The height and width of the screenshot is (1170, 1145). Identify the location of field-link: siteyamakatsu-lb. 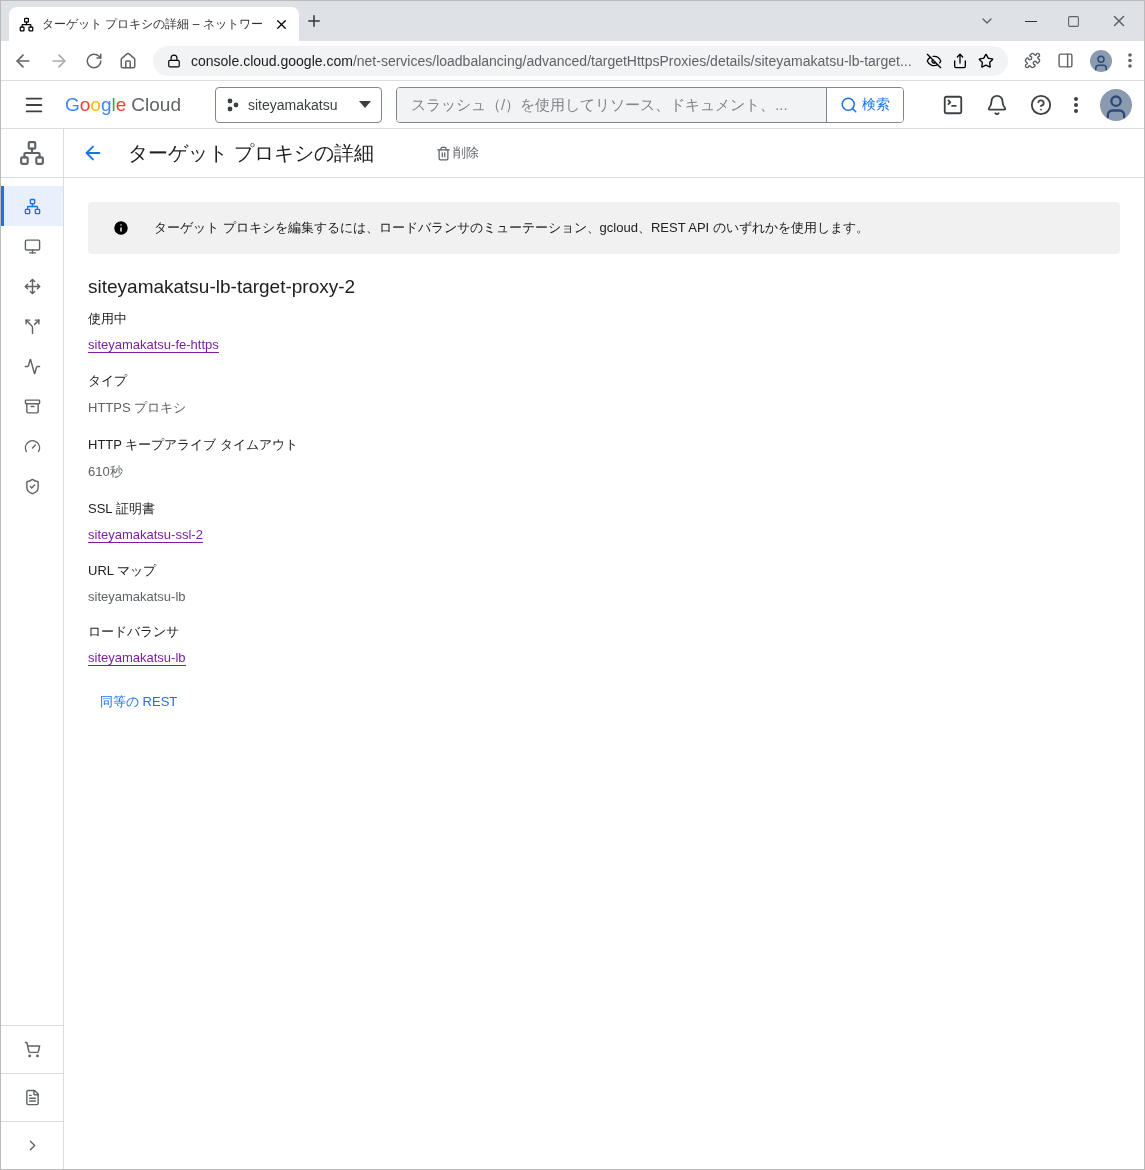
(137, 658).